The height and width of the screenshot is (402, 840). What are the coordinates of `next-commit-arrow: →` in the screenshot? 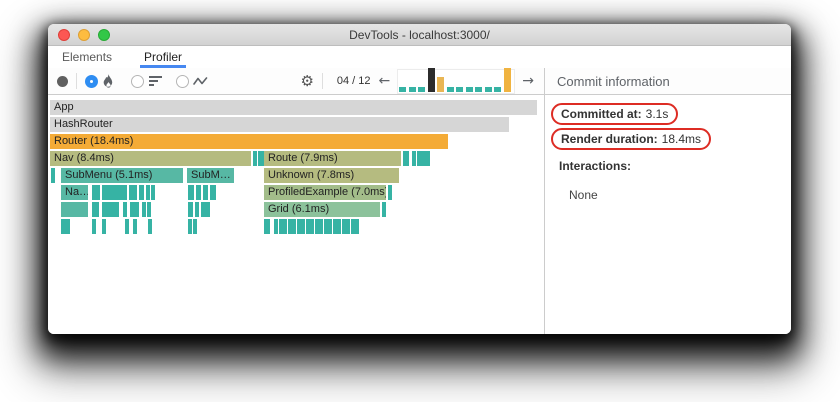 It's located at (528, 81).